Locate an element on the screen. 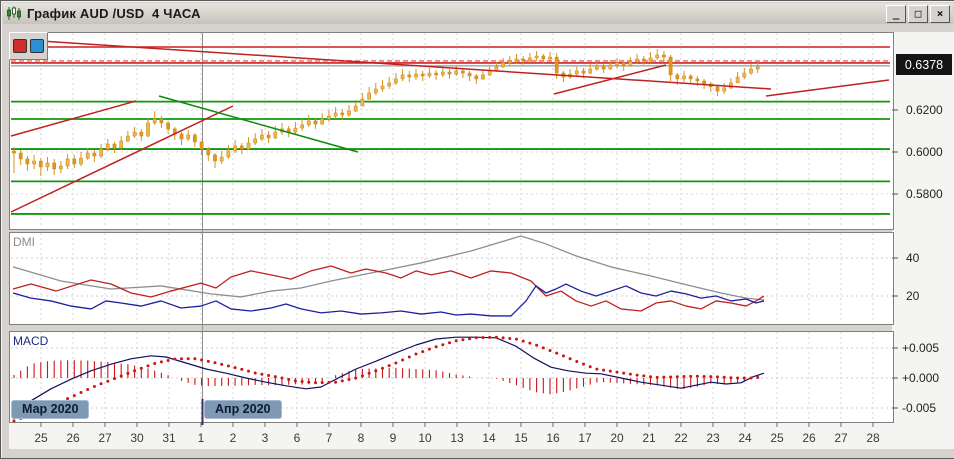 The height and width of the screenshot is (459, 954). x-axis-day-label: 24 is located at coordinates (745, 438).